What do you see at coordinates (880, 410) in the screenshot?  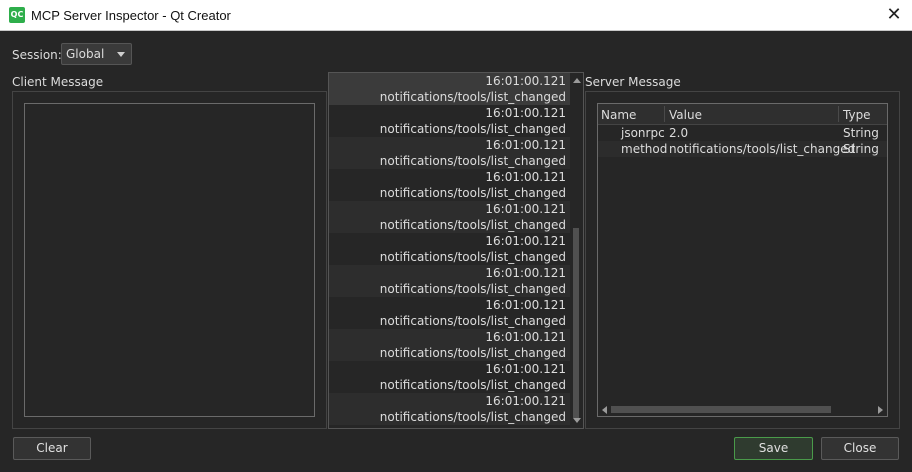 I see `scroll-right-icon` at bounding box center [880, 410].